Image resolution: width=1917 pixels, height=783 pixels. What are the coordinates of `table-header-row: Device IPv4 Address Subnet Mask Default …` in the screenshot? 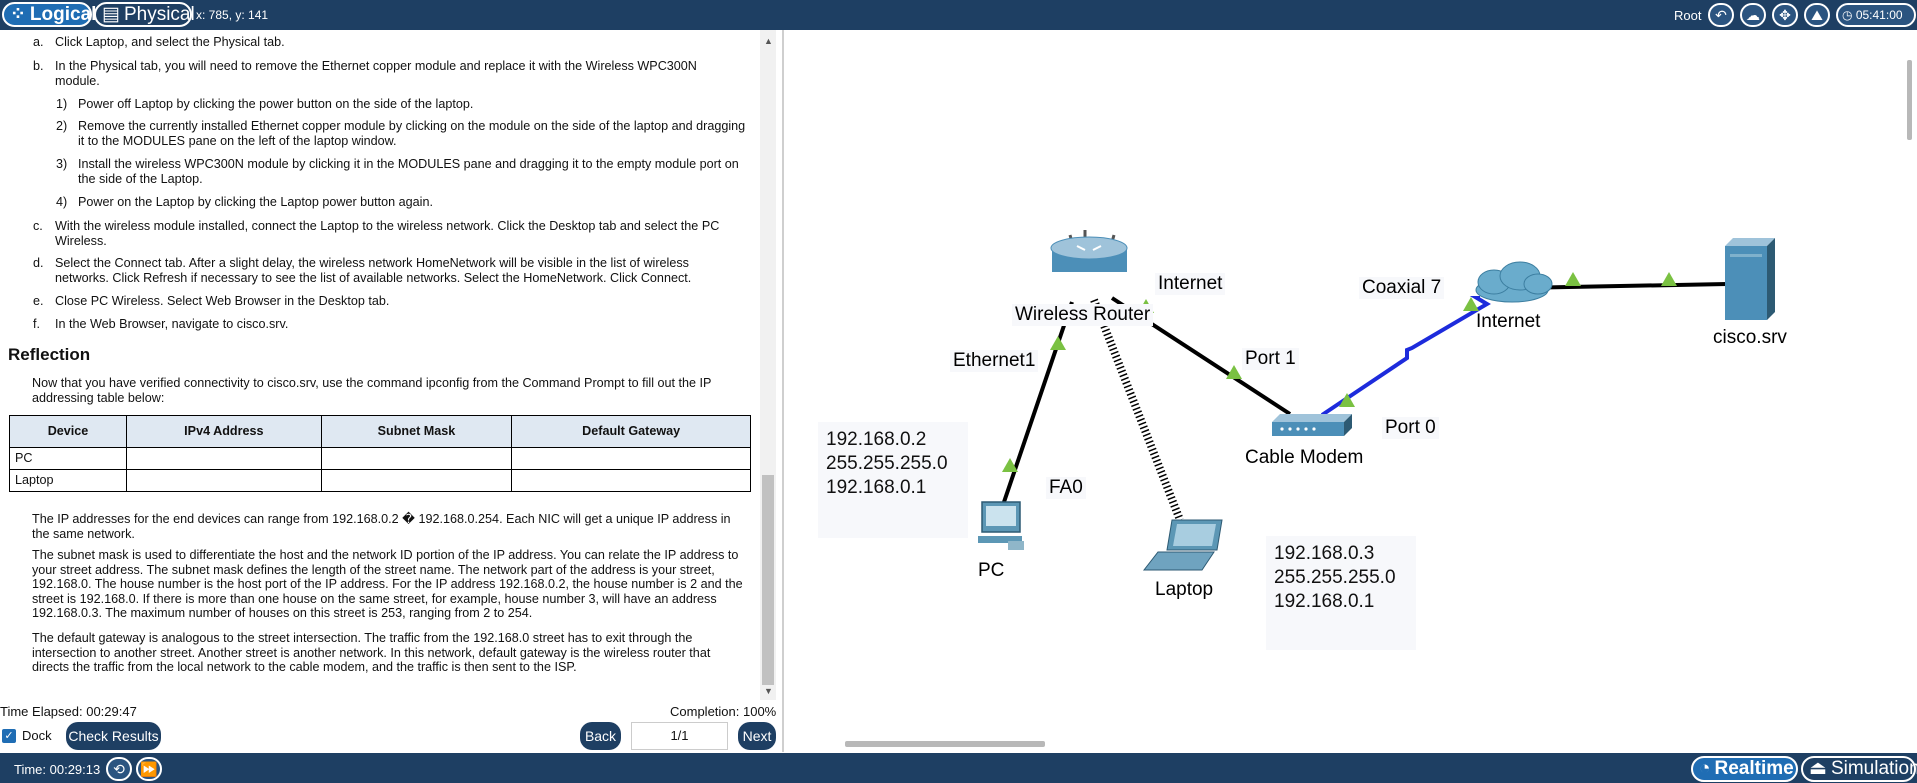 It's located at (379, 431).